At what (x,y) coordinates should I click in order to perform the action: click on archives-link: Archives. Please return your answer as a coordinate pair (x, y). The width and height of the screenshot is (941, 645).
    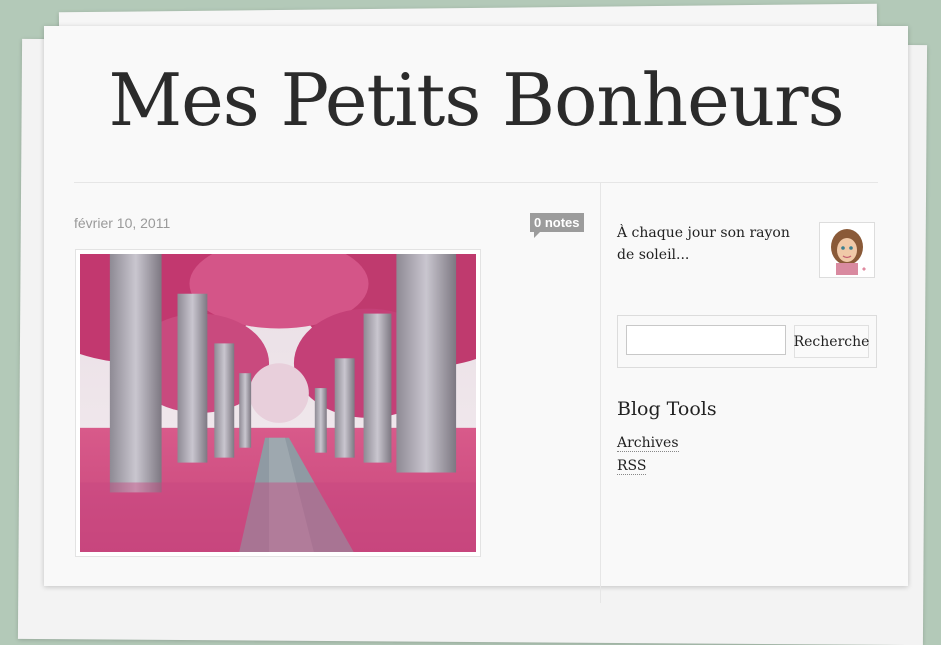
    Looking at the image, I should click on (648, 443).